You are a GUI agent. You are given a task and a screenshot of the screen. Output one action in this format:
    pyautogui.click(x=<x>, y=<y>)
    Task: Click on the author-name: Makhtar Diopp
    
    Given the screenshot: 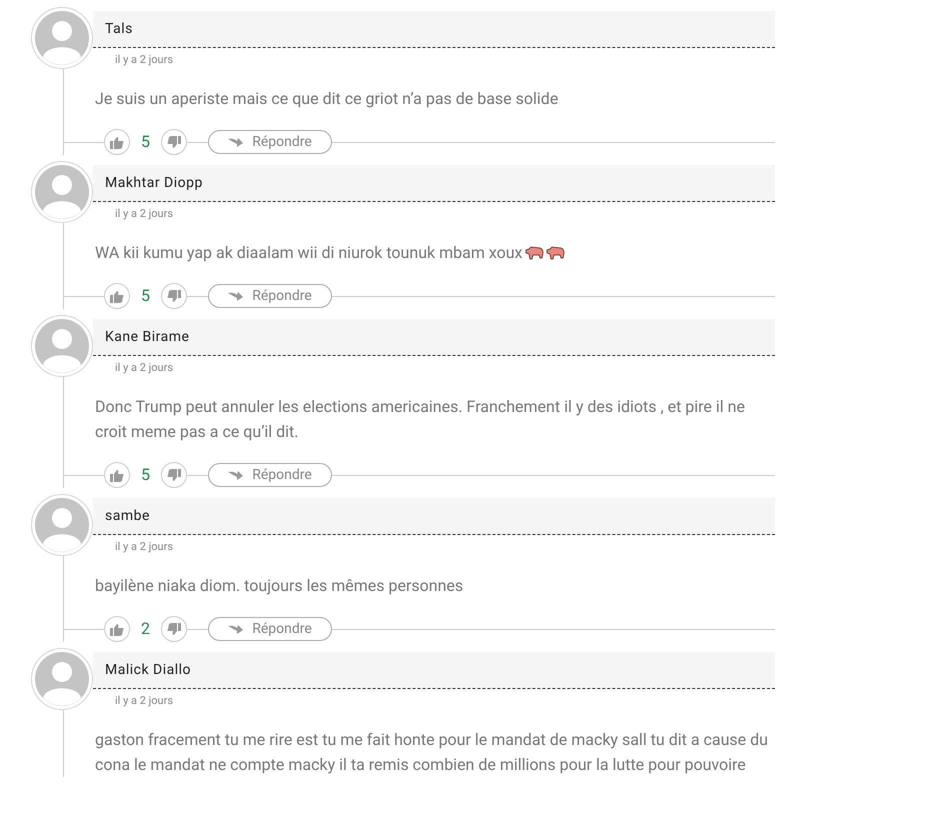 What is the action you would take?
    pyautogui.click(x=154, y=183)
    